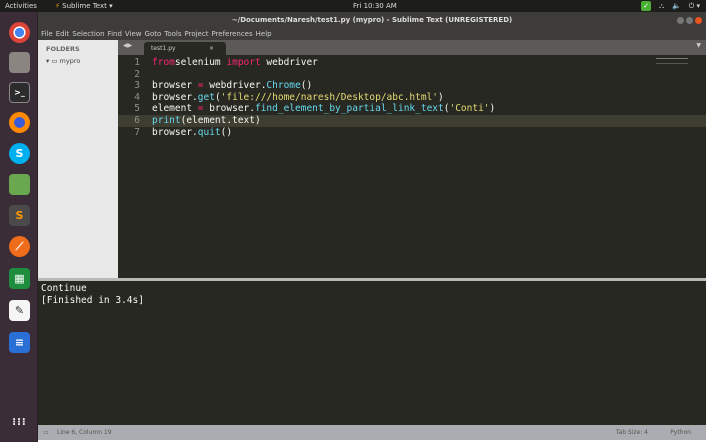 Image resolution: width=706 pixels, height=445 pixels. Describe the element at coordinates (137, 120) in the screenshot. I see `line-number: 6` at that location.